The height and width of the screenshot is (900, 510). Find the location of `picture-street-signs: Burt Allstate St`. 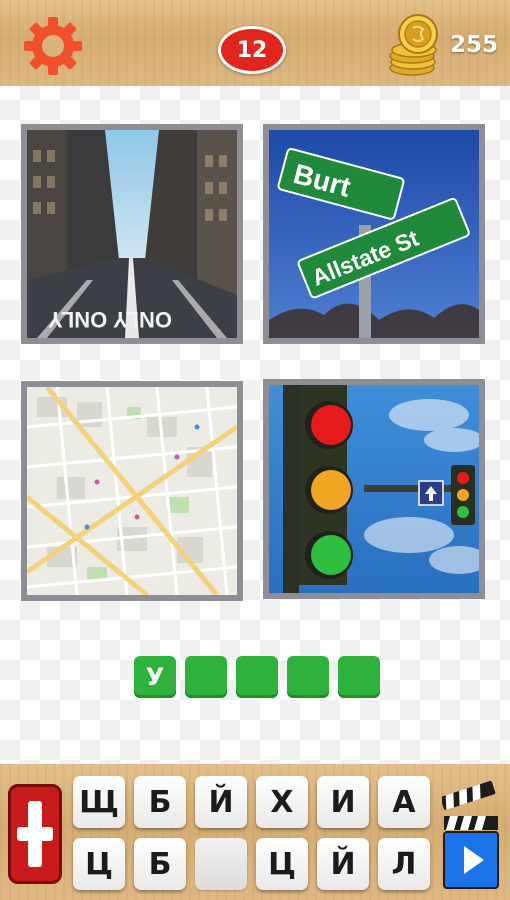

picture-street-signs: Burt Allstate St is located at coordinates (374, 234).